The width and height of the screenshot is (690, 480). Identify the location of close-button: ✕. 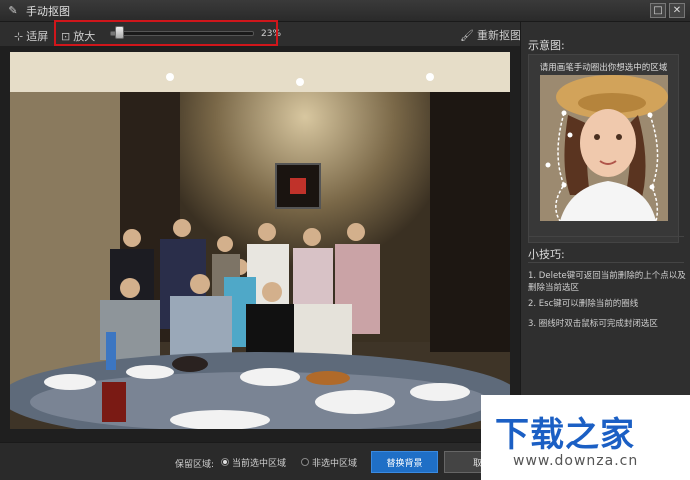
(677, 10).